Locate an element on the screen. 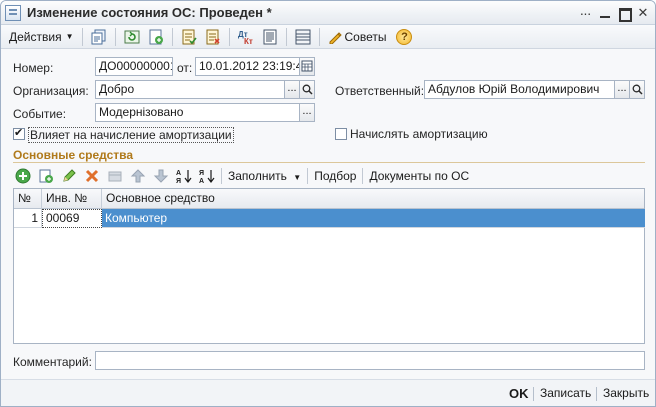  report-icon is located at coordinates (270, 37).